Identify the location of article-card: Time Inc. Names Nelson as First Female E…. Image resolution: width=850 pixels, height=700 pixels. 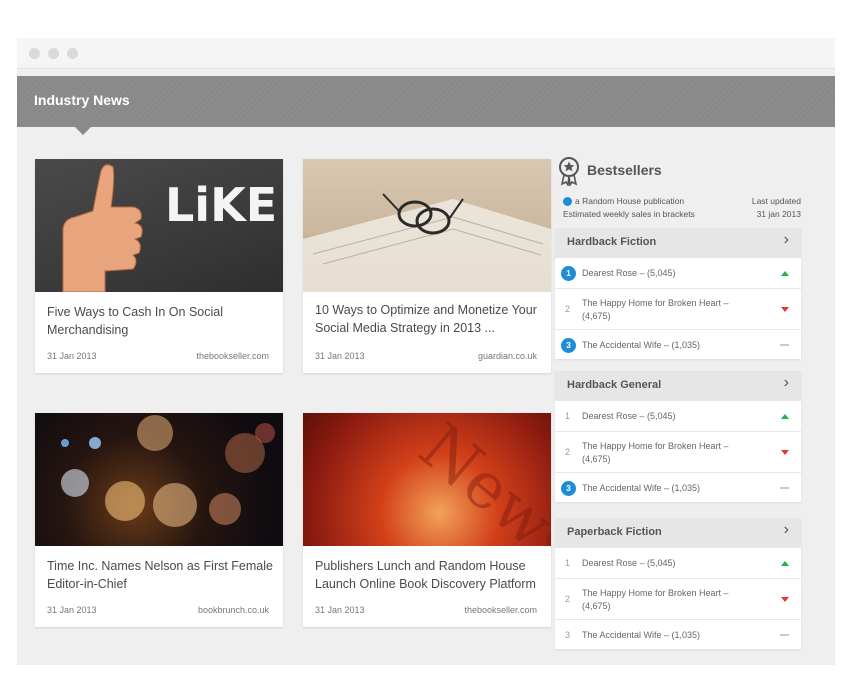
(159, 520).